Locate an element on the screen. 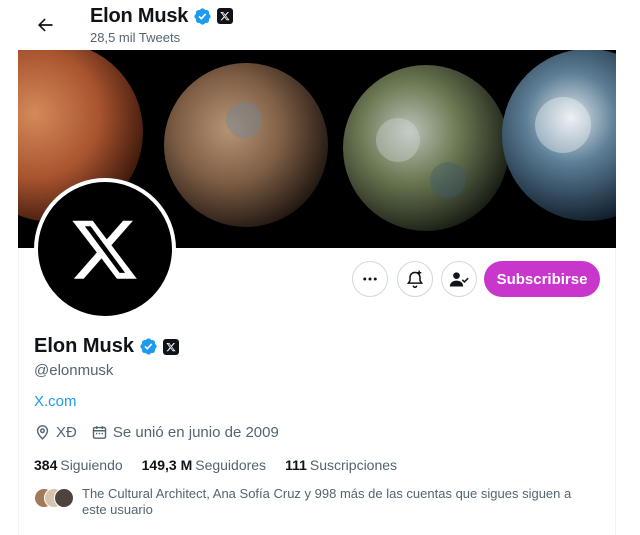 Image resolution: width=640 pixels, height=535 pixels. bell-plus-icon is located at coordinates (415, 279).